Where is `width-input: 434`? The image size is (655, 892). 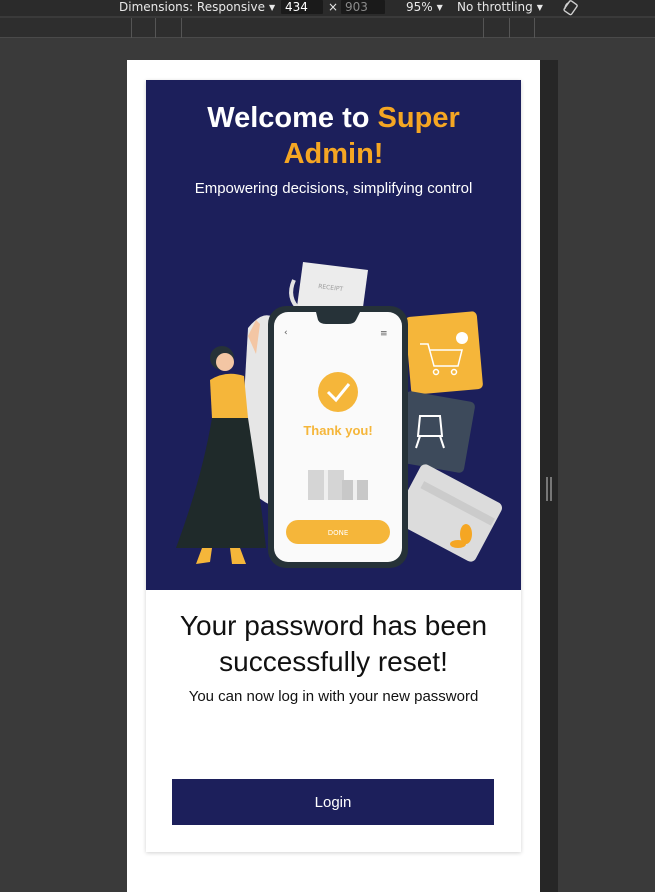 width-input: 434 is located at coordinates (302, 7).